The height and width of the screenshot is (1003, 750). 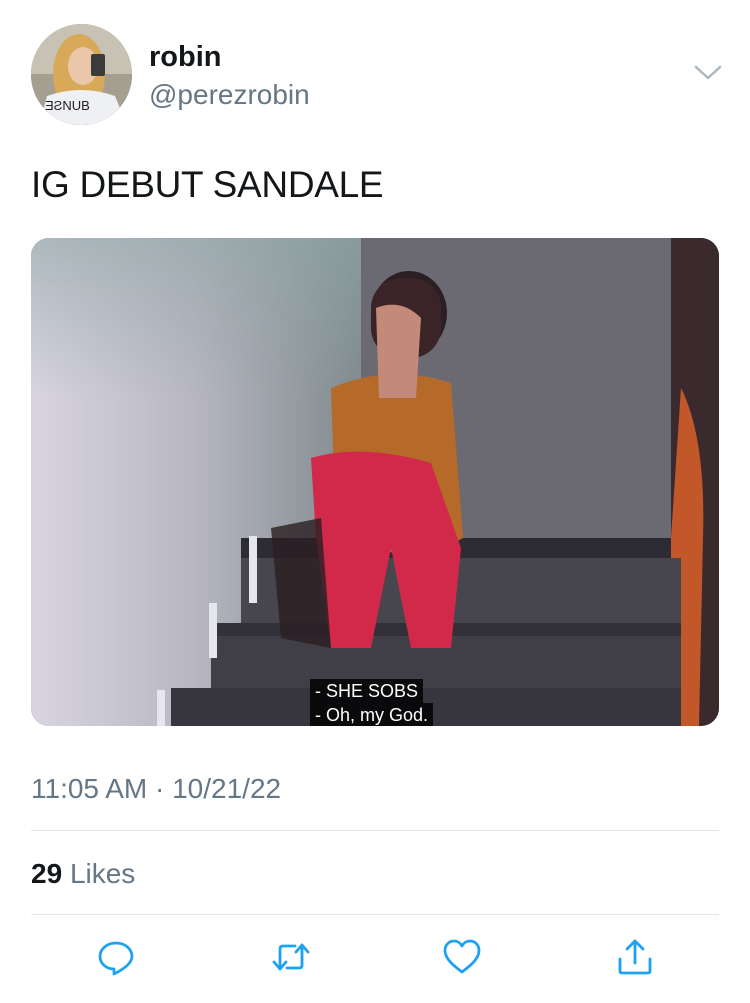 I want to click on tweet-text: IG DEBUT SANDALE, so click(x=207, y=184).